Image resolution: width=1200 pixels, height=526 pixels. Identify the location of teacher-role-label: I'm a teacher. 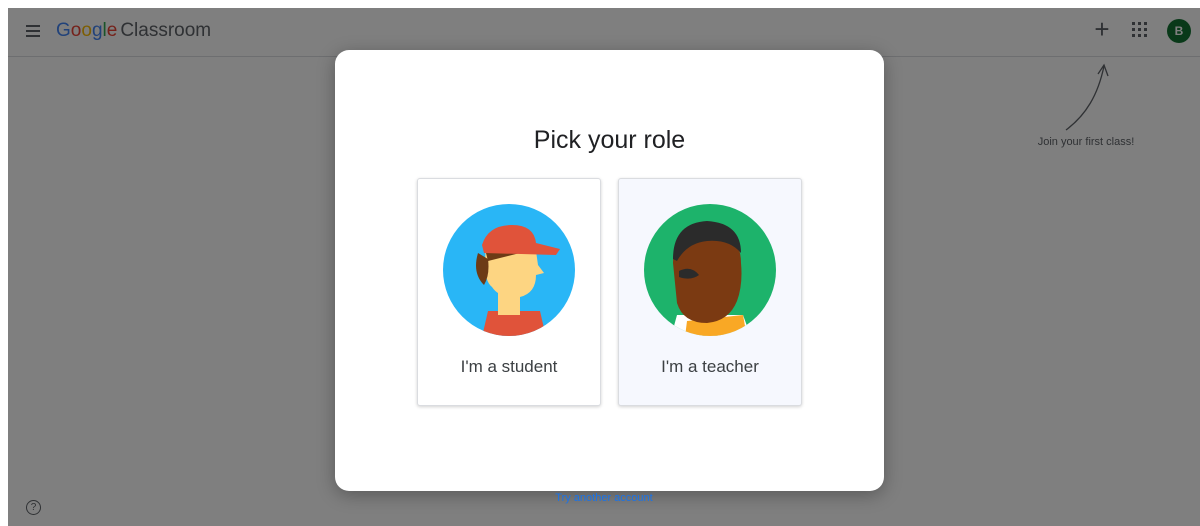
(710, 366).